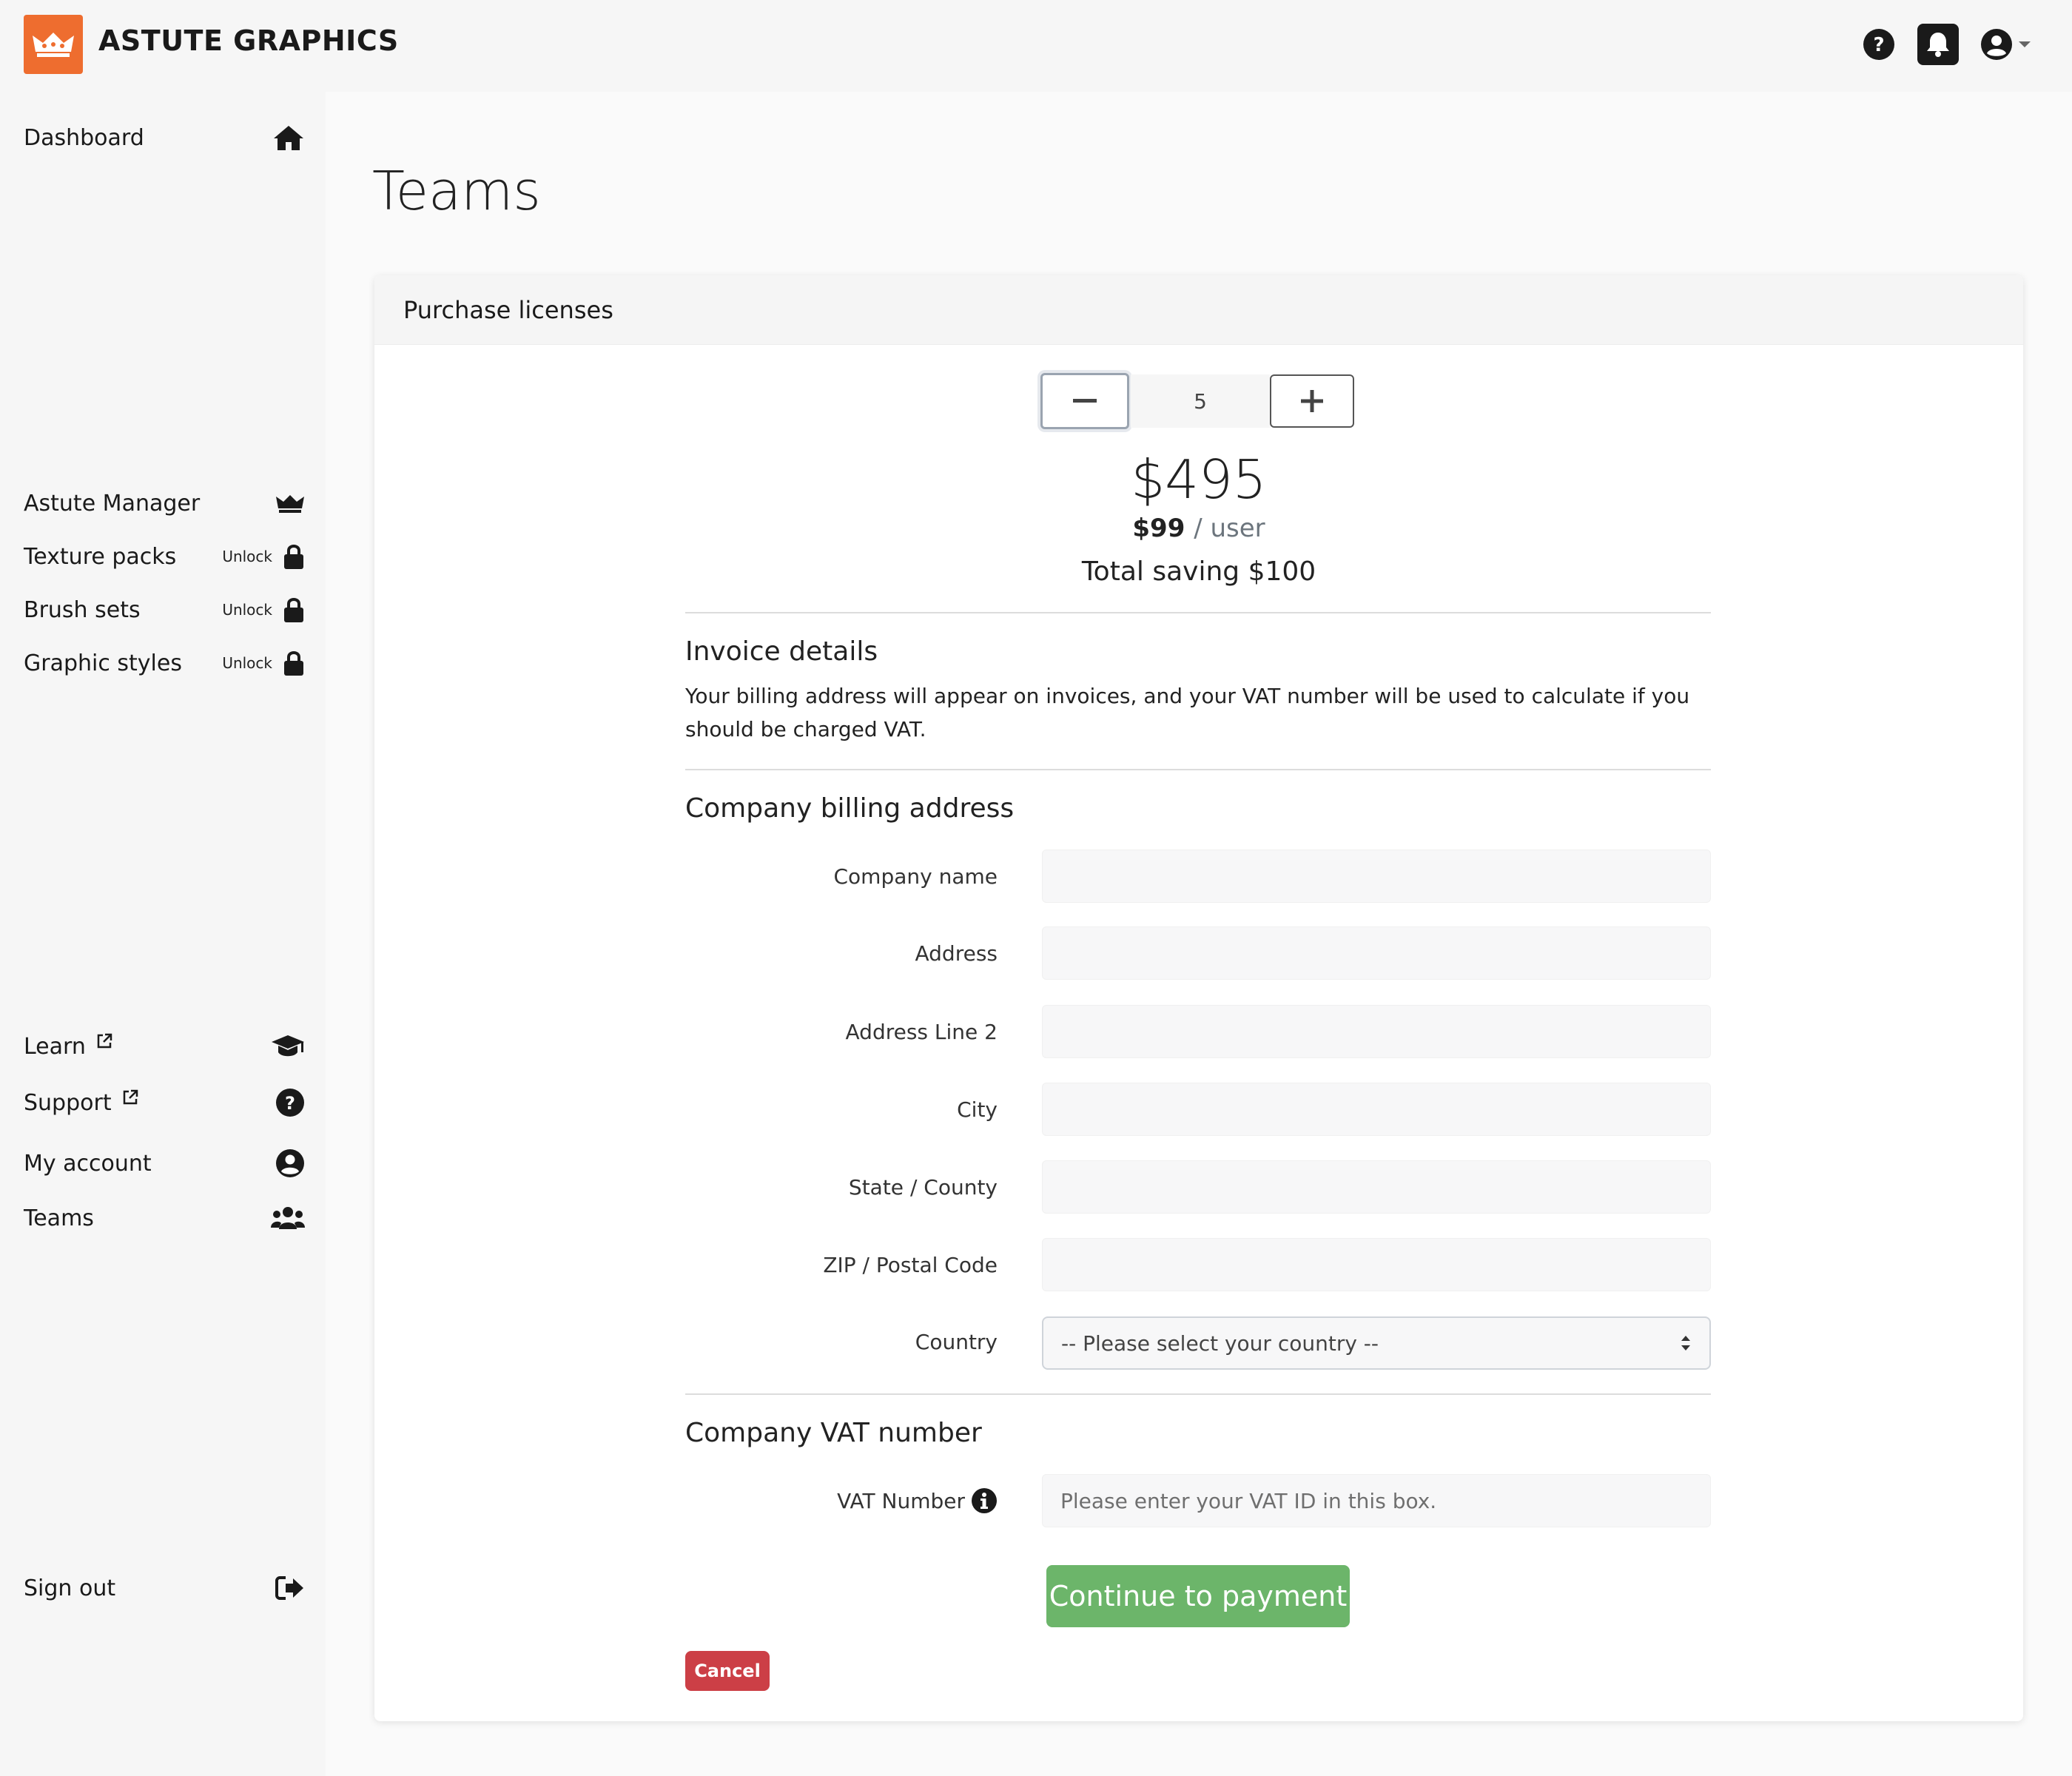  Describe the element at coordinates (1376, 1031) in the screenshot. I see `address-line-2-field` at that location.